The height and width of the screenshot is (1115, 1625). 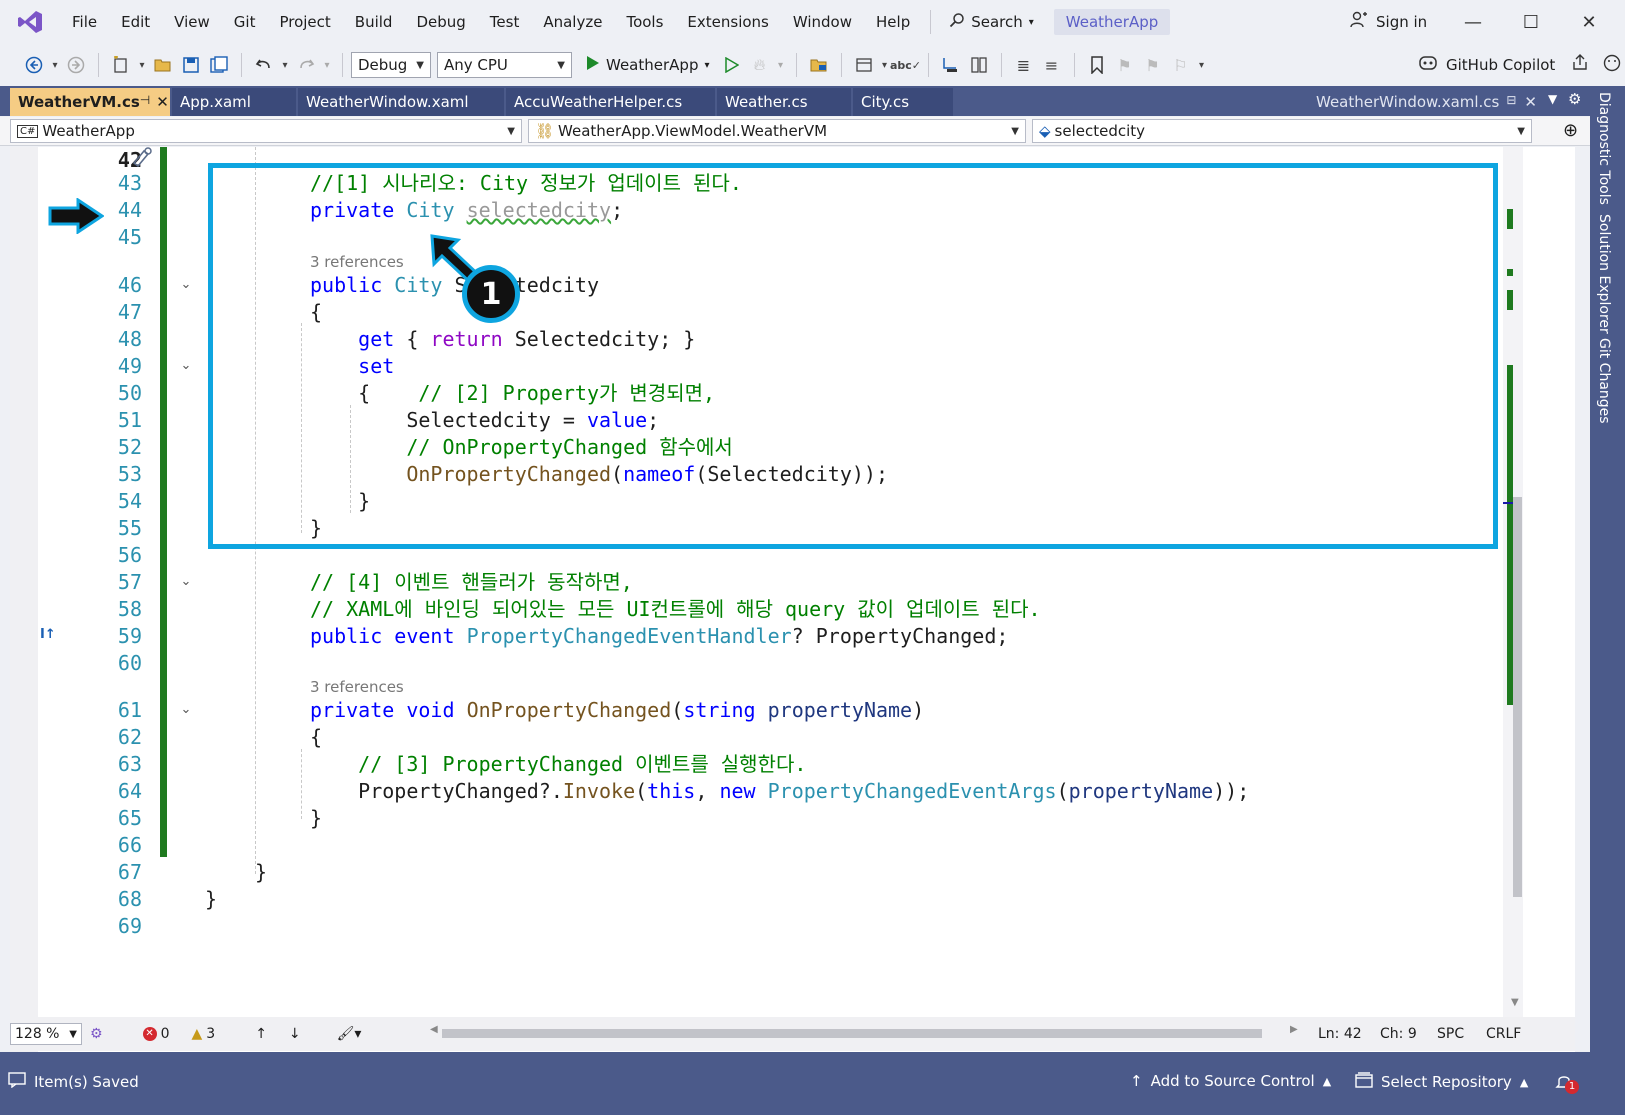 What do you see at coordinates (893, 22) in the screenshot?
I see `menu-help: Help` at bounding box center [893, 22].